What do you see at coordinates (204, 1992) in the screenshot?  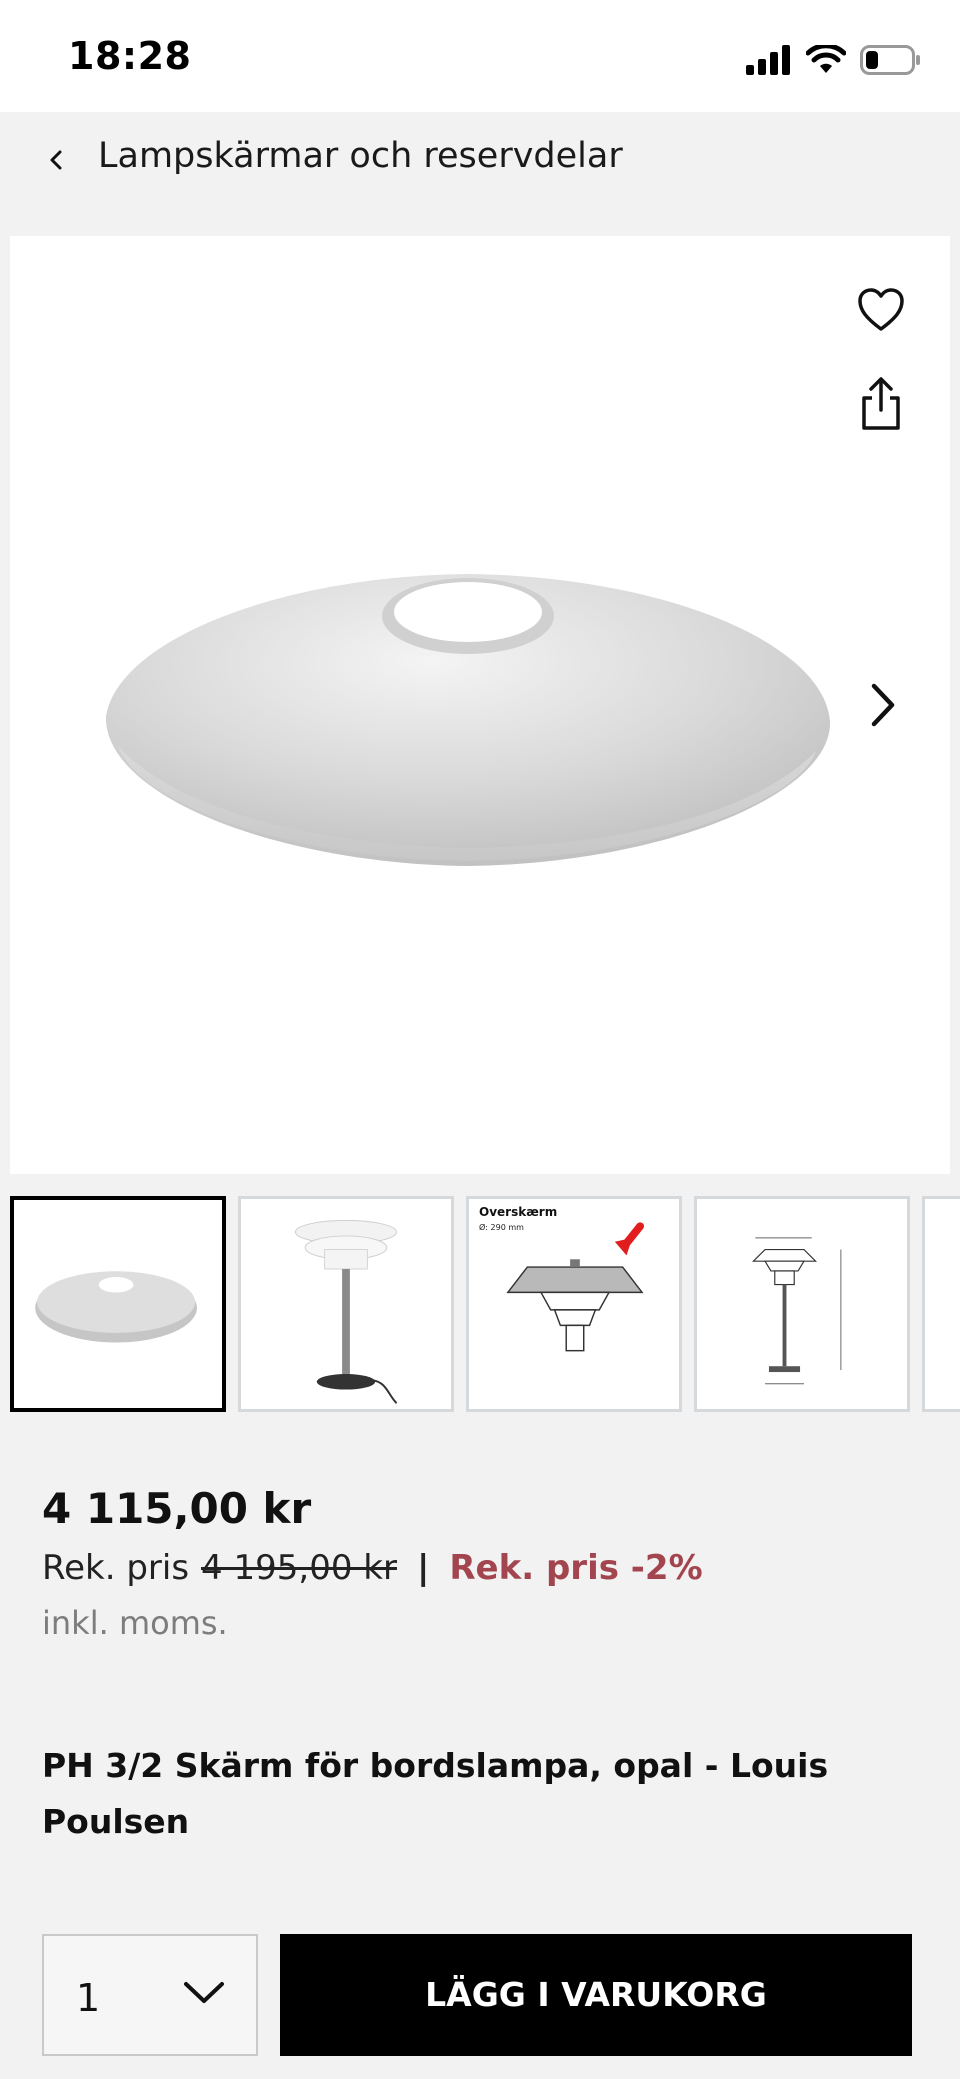 I see `chevron-down-icon` at bounding box center [204, 1992].